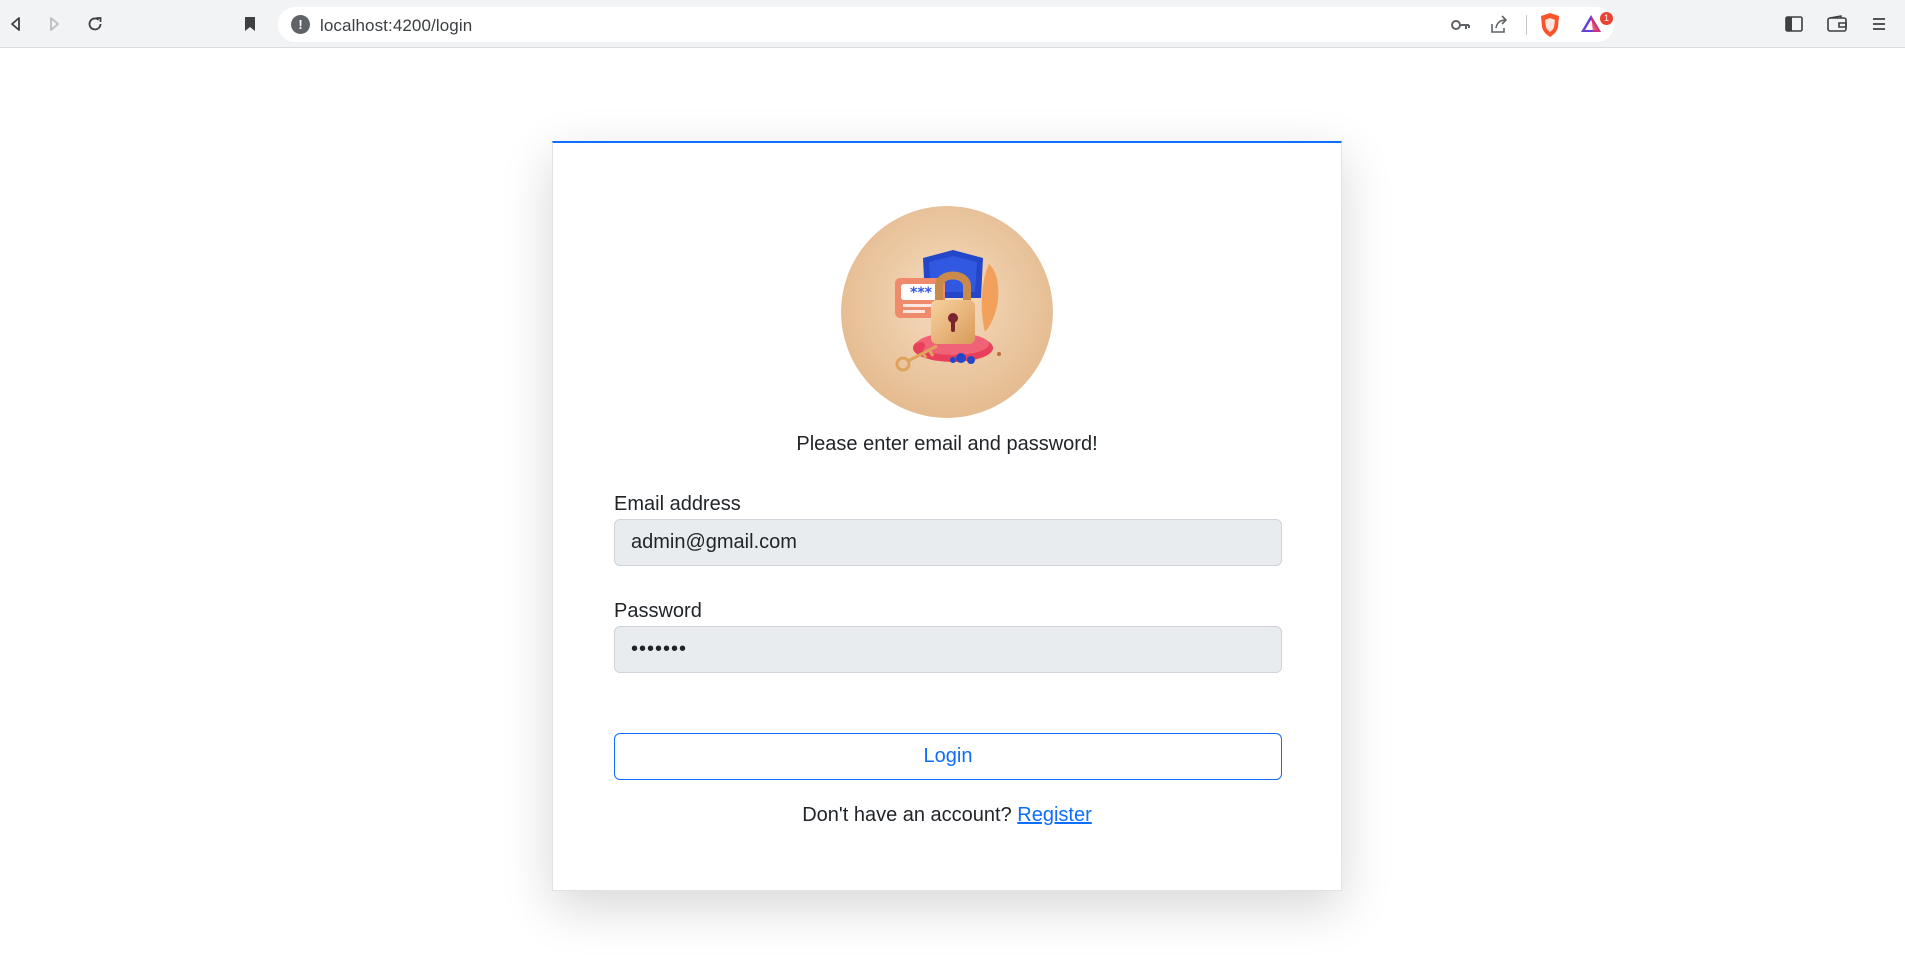  I want to click on address-bar: ! localhost:4200/login, so click(946, 24).